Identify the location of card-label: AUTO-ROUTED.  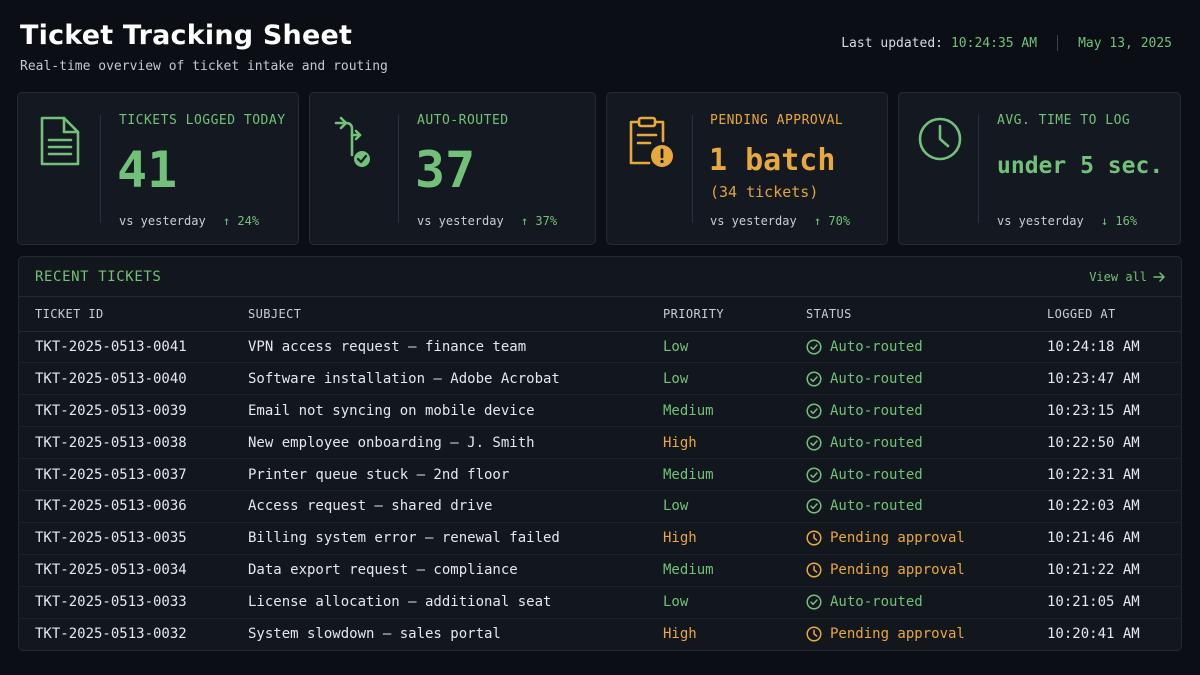
(463, 120).